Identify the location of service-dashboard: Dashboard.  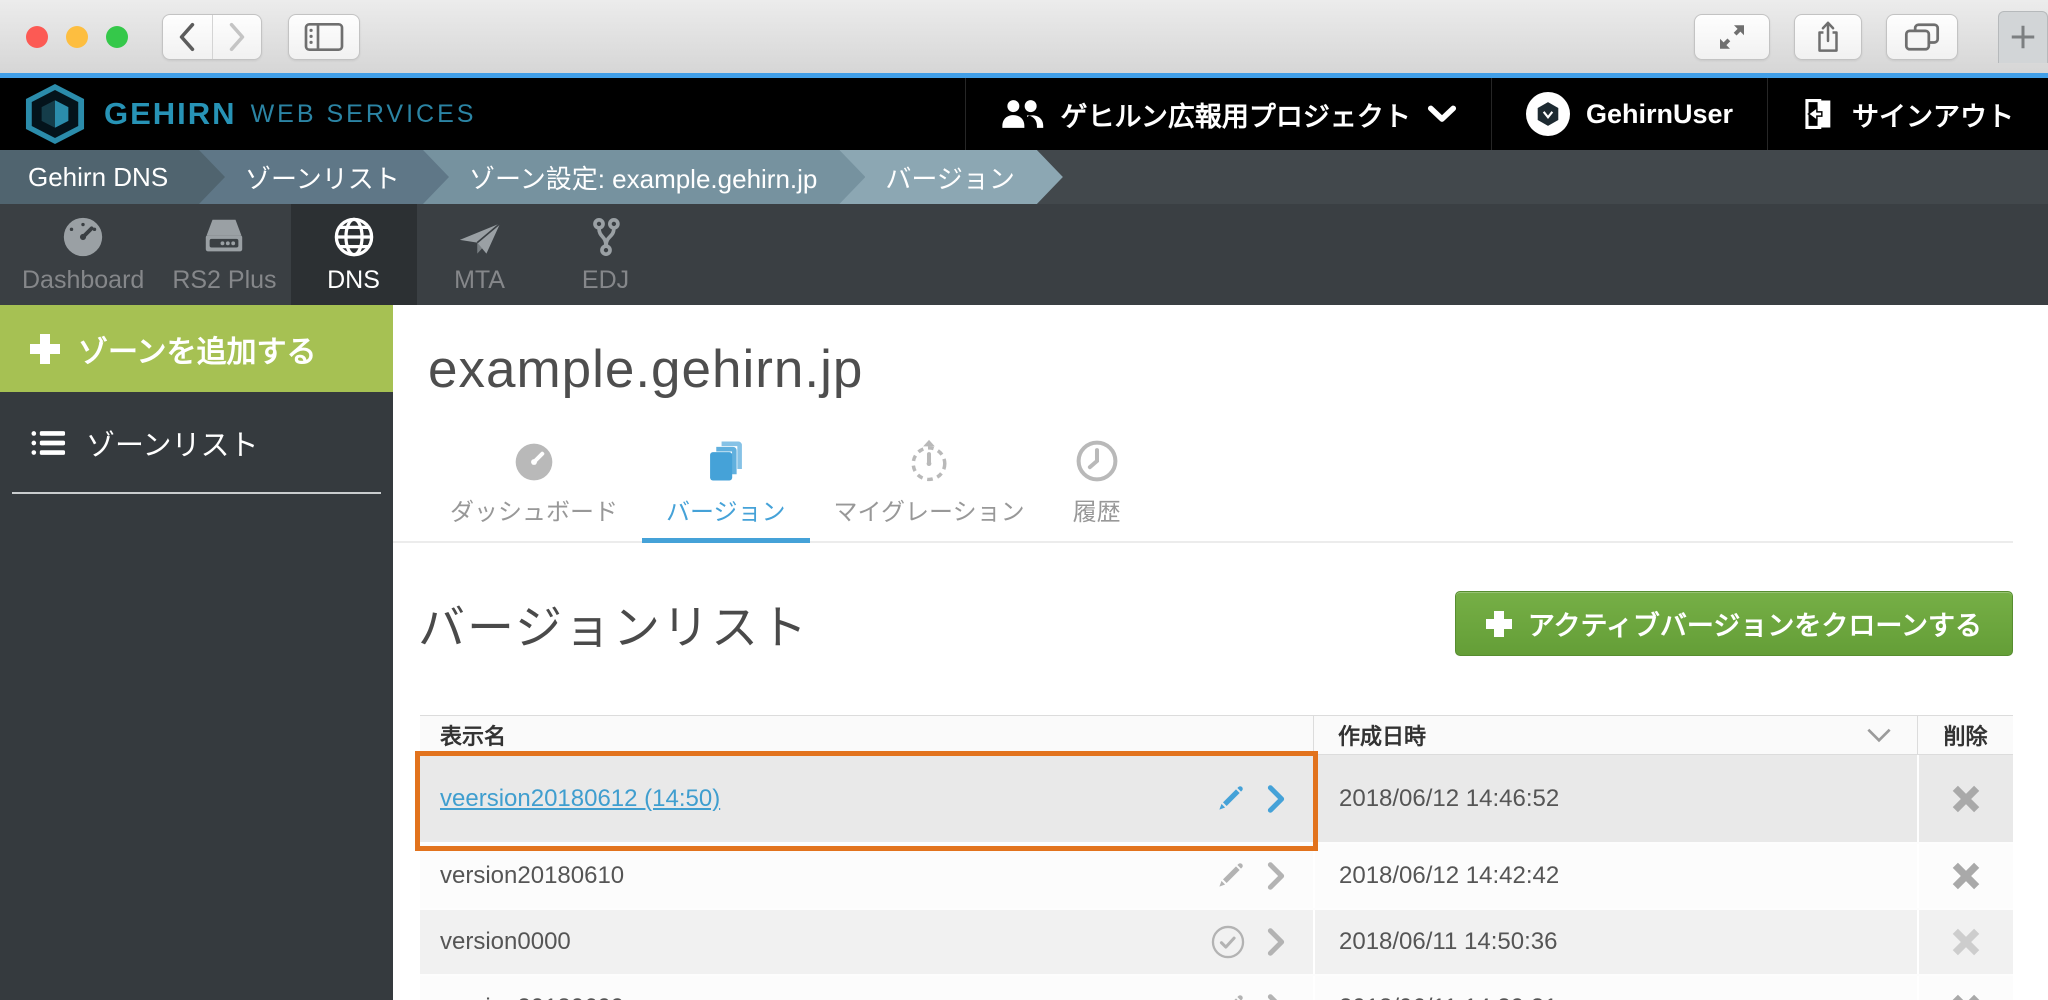
(83, 254).